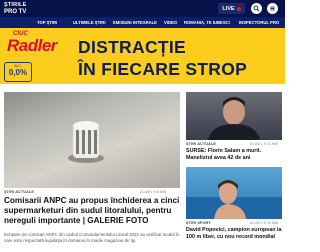  Describe the element at coordinates (32, 45) in the screenshot. I see `ad-brand: Radler` at that location.